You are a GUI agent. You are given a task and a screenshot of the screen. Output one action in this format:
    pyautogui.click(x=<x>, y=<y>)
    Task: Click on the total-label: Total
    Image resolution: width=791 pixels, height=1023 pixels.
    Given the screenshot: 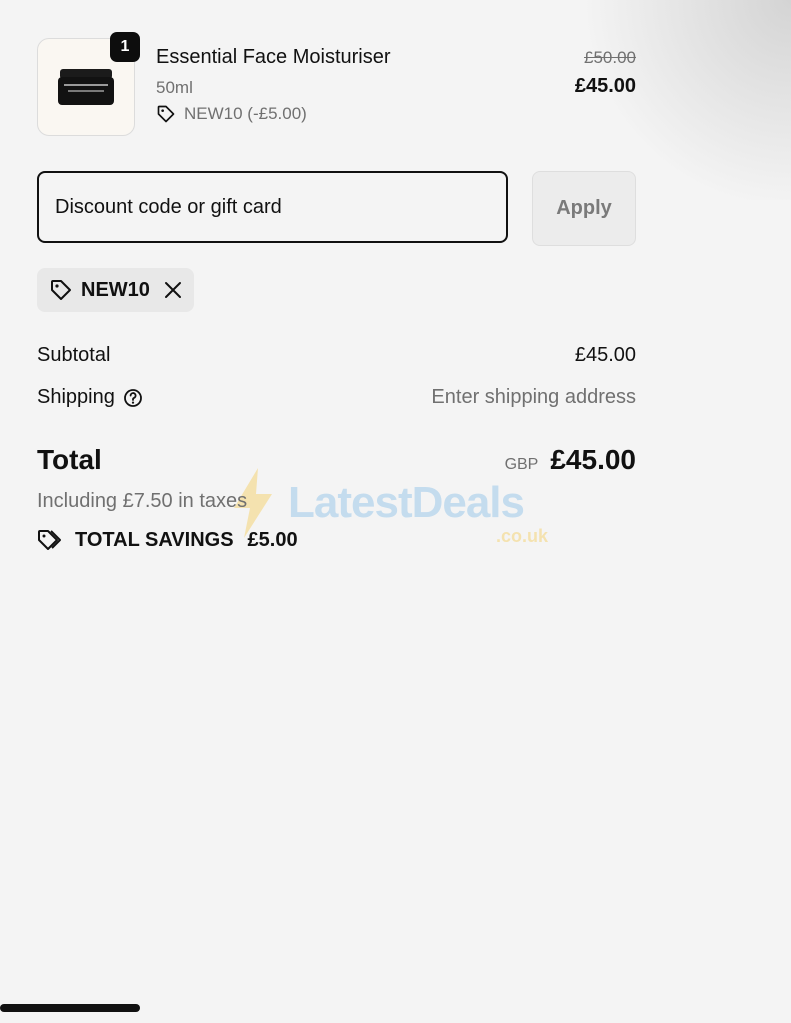 What is the action you would take?
    pyautogui.click(x=69, y=459)
    